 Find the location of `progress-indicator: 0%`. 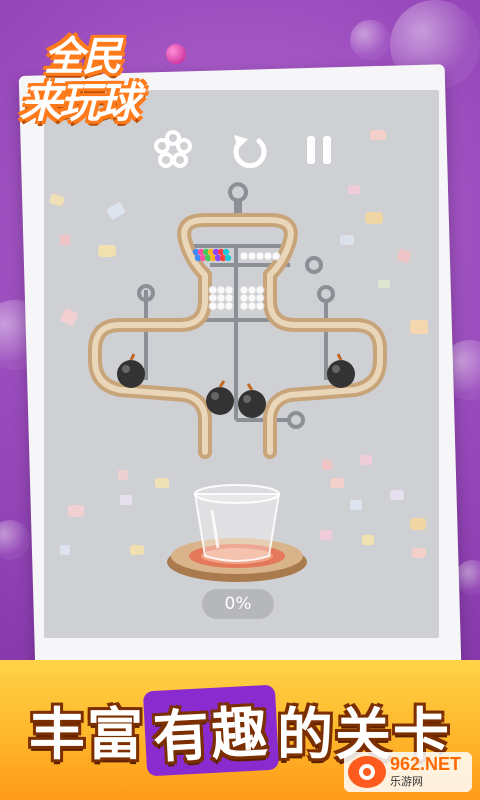

progress-indicator: 0% is located at coordinates (238, 604).